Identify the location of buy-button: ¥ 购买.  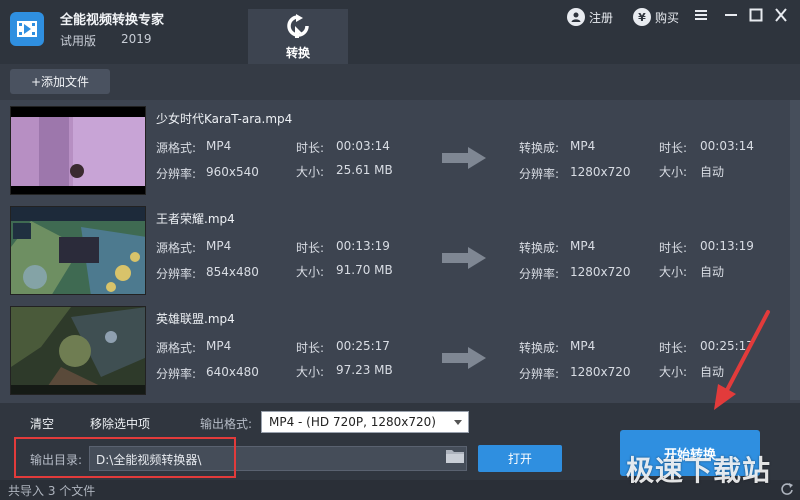
(656, 17).